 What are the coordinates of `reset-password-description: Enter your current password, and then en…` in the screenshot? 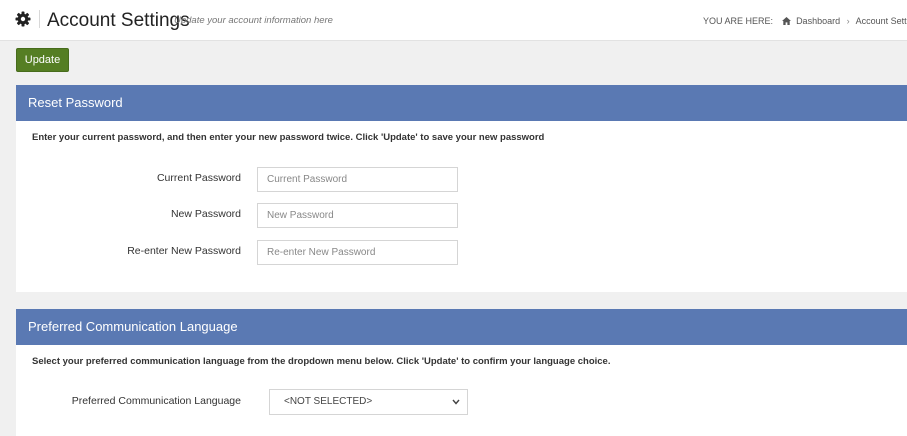 It's located at (288, 137).